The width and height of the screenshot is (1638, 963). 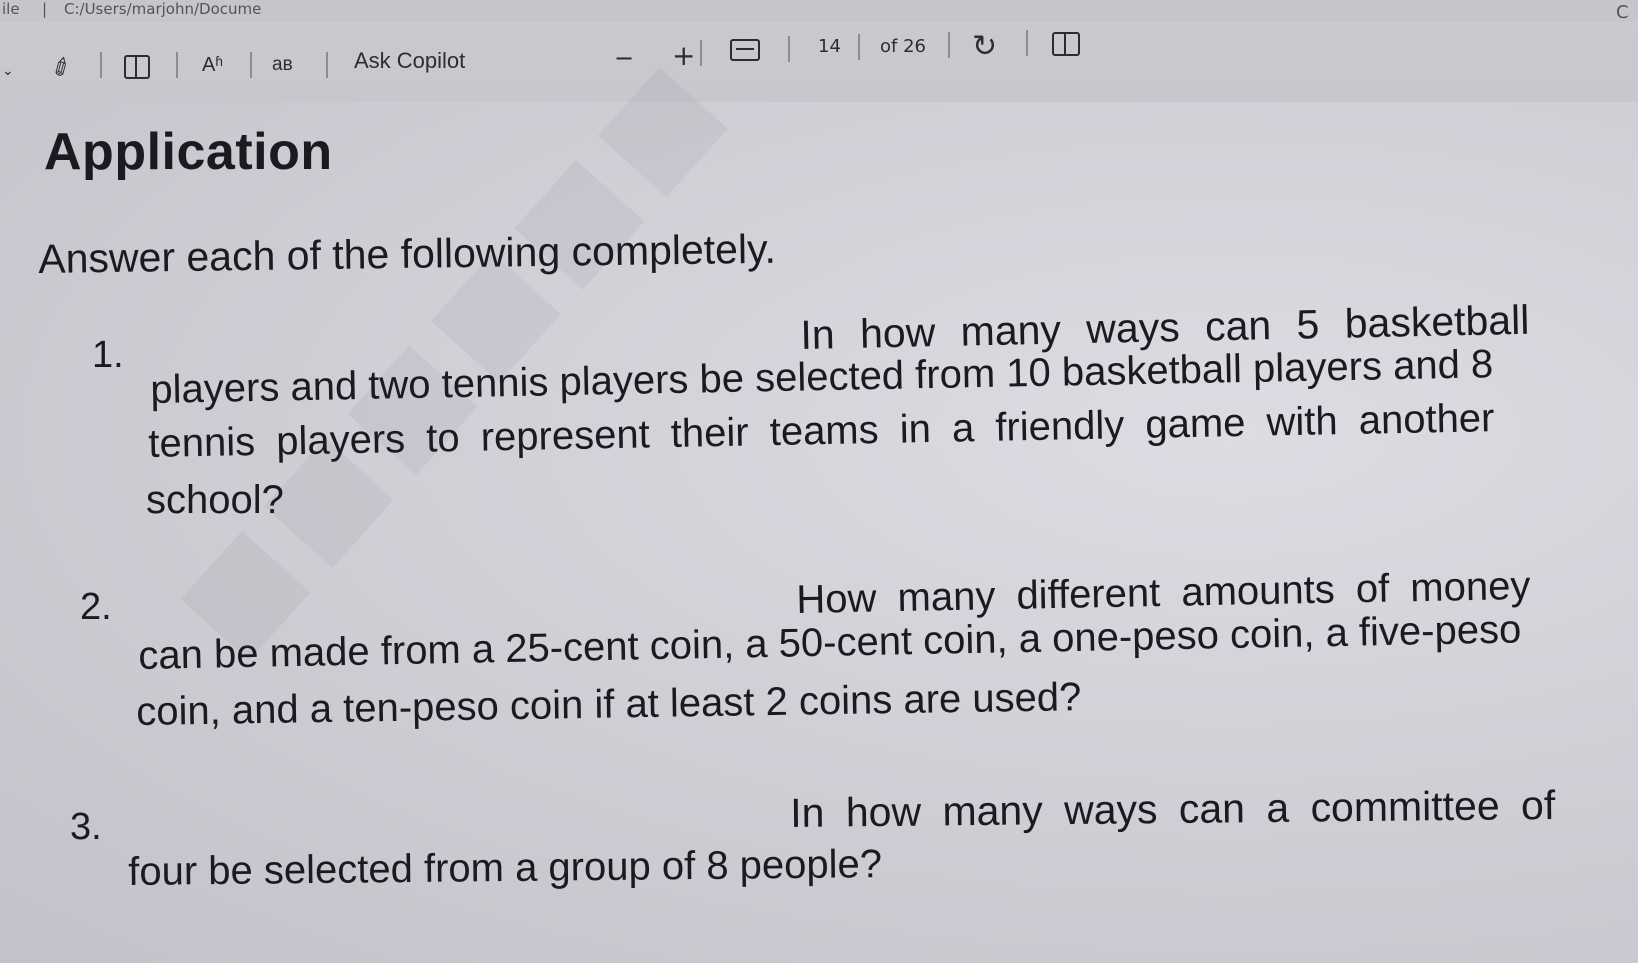 What do you see at coordinates (409, 61) in the screenshot?
I see `ask-copilot-button: Ask Copilot` at bounding box center [409, 61].